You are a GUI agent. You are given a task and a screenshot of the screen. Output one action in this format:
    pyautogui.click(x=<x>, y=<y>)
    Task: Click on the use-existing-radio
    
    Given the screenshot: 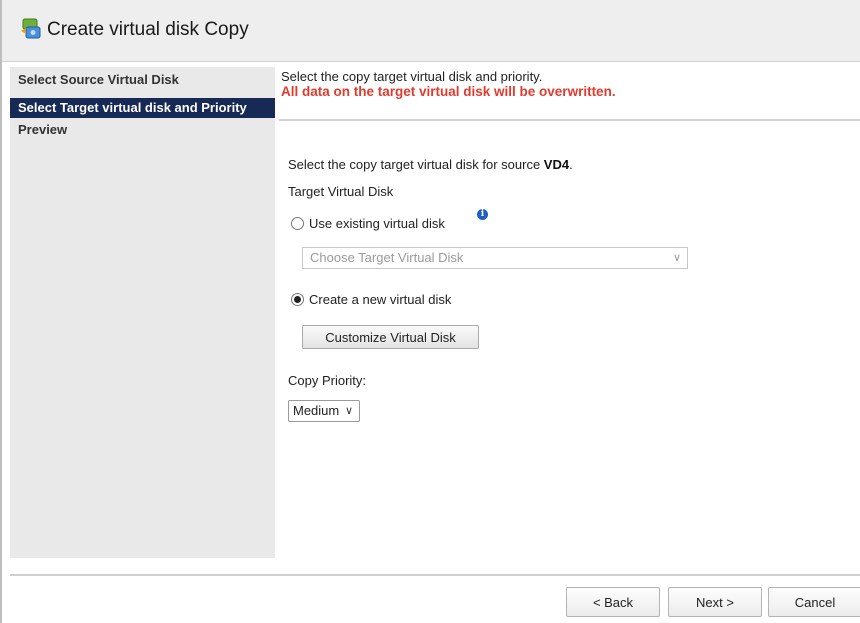 What is the action you would take?
    pyautogui.click(x=297, y=223)
    